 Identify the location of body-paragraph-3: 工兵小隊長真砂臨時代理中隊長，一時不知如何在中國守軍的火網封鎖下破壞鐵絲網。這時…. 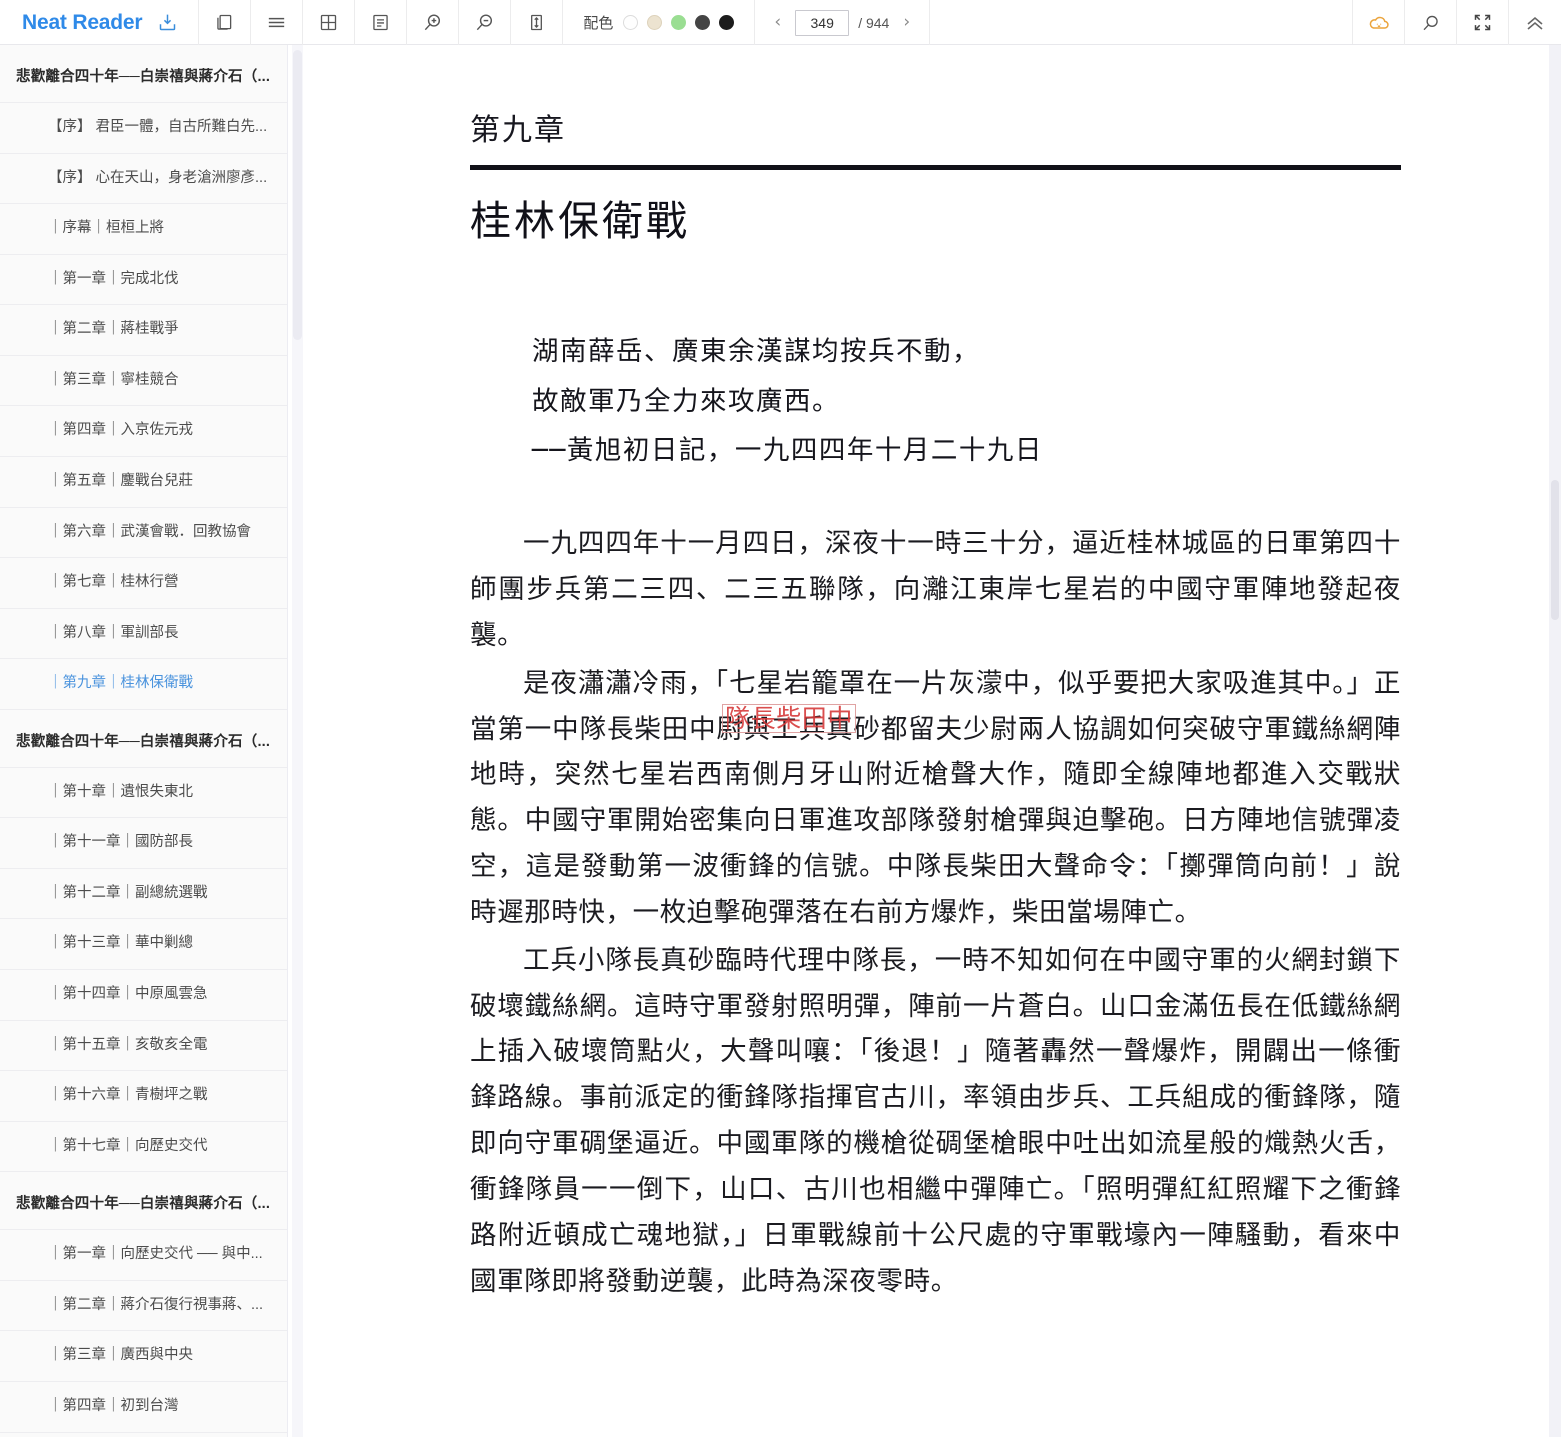
(935, 1120).